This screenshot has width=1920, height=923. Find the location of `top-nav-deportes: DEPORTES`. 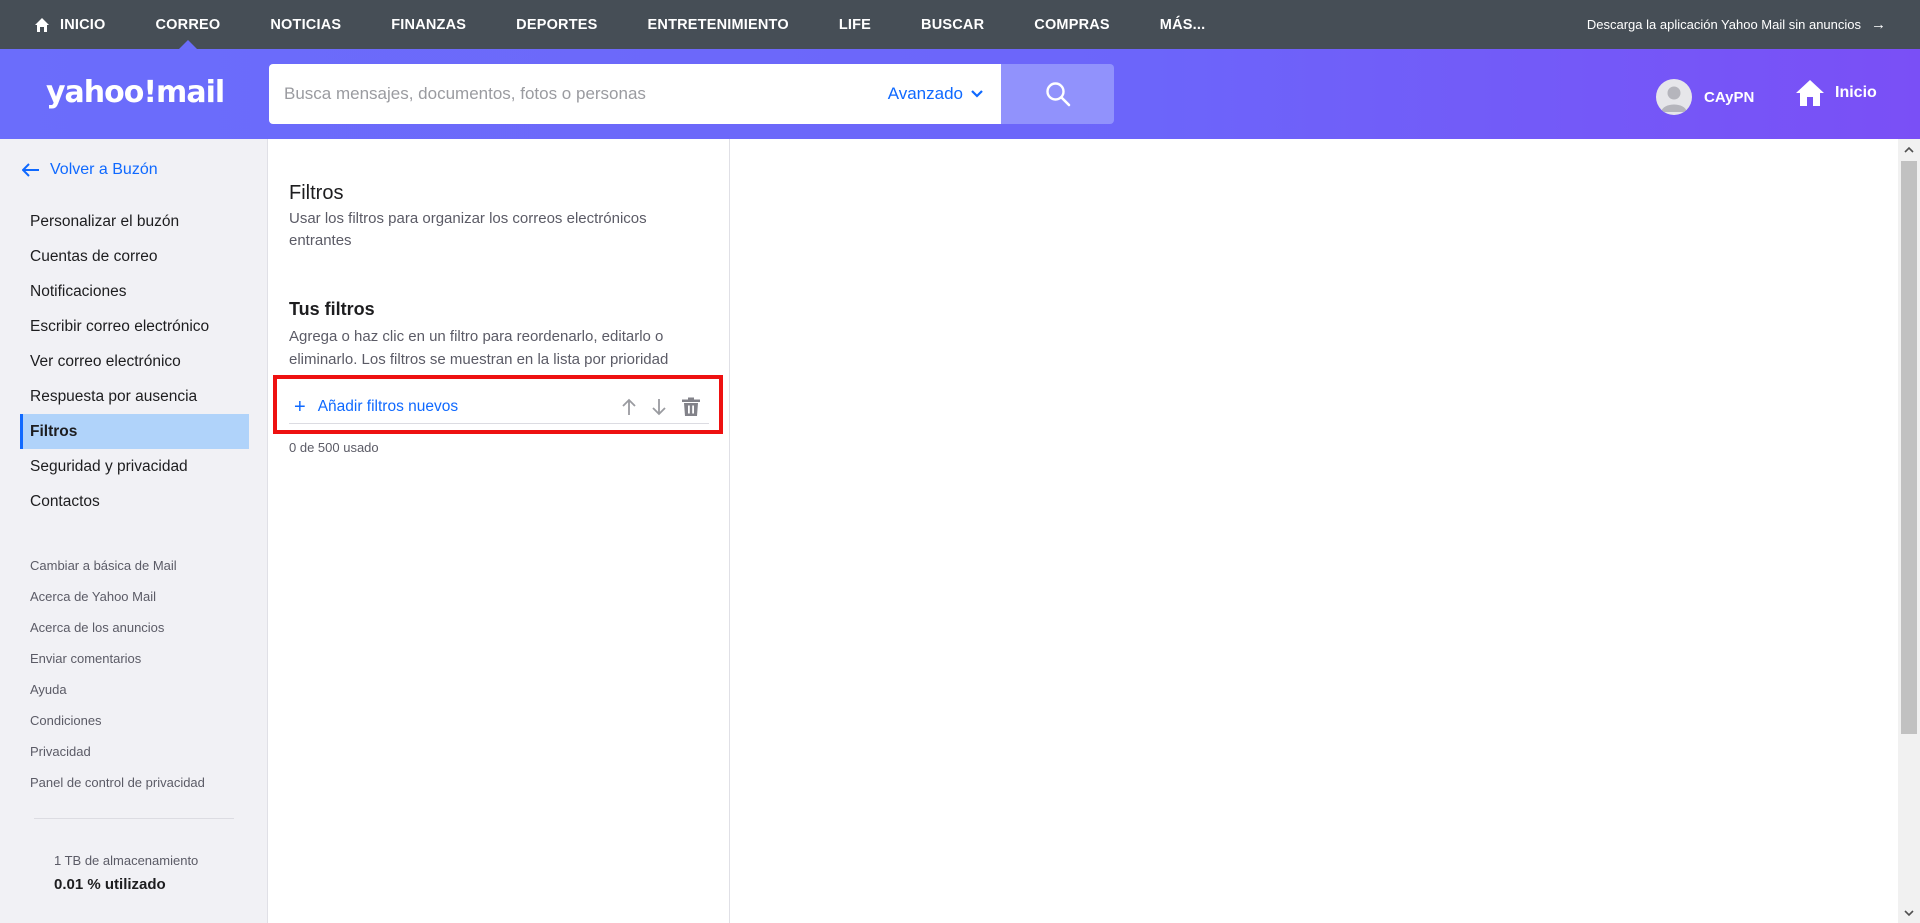

top-nav-deportes: DEPORTES is located at coordinates (556, 24).